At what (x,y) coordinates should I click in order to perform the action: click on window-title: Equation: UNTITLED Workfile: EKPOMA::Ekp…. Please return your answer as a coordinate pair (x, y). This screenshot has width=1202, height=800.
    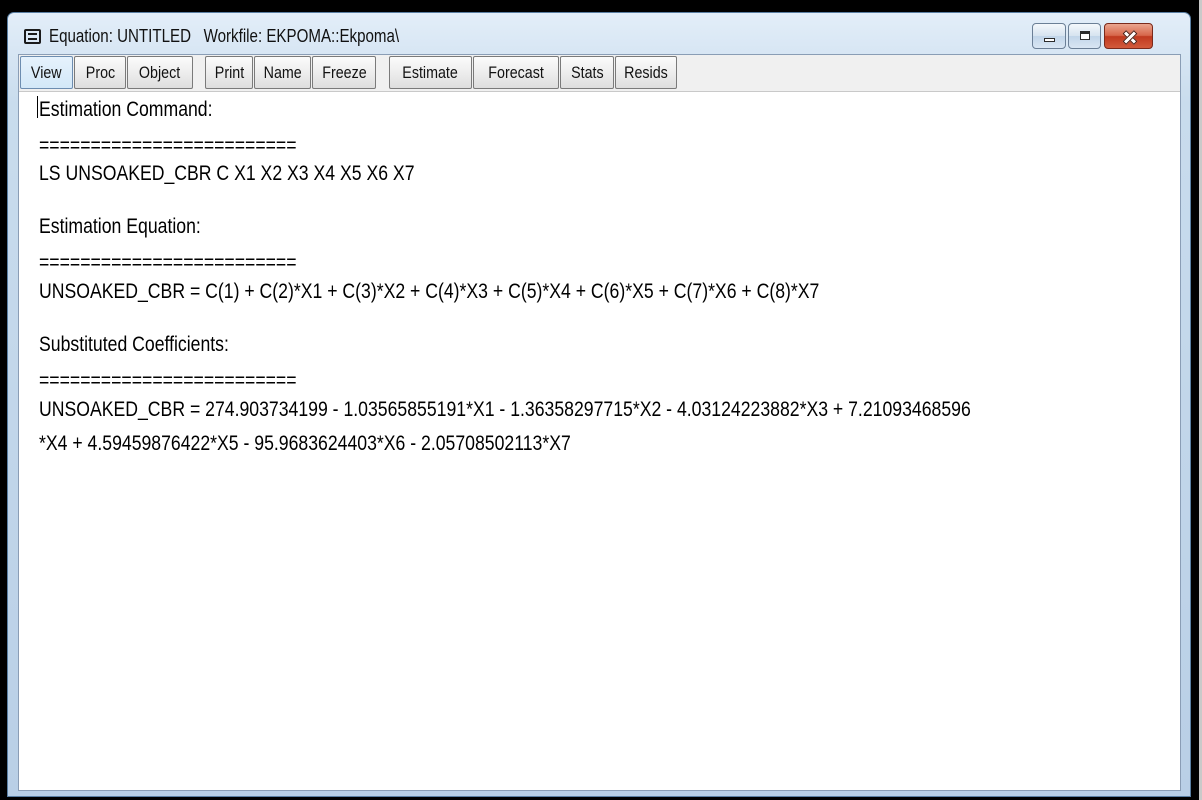
    Looking at the image, I should click on (224, 36).